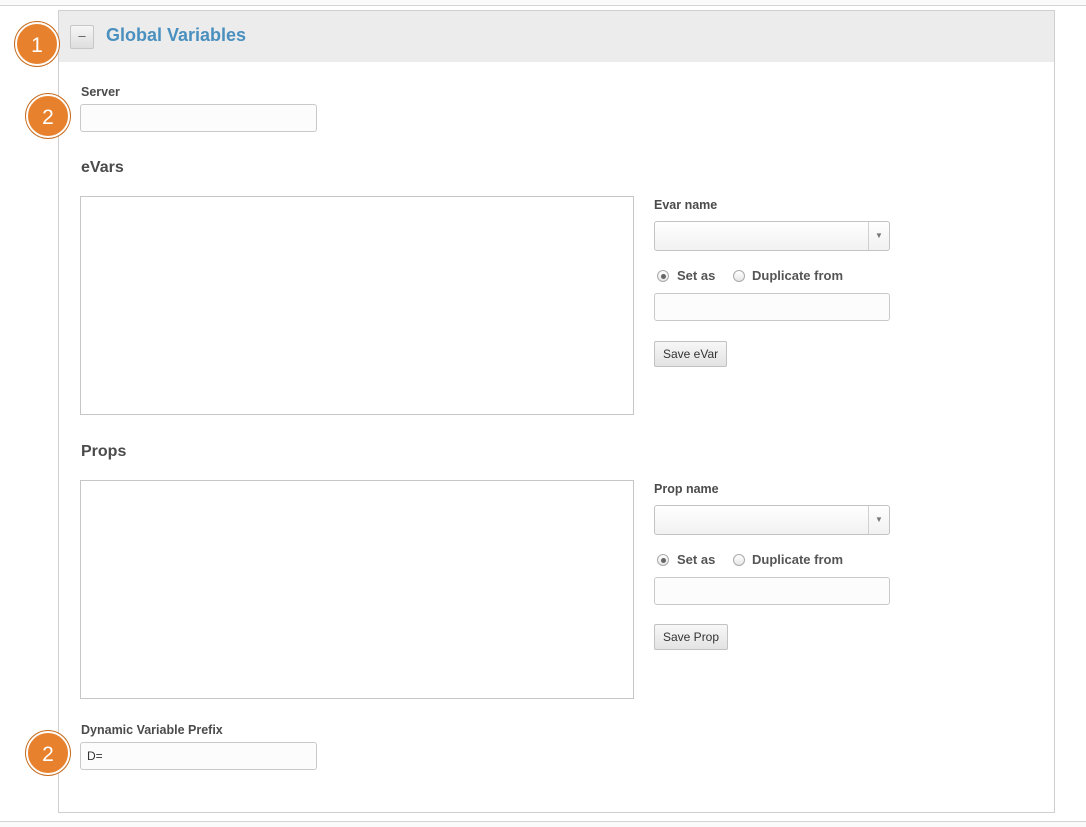  Describe the element at coordinates (176, 35) in the screenshot. I see `panel-title: Global Variables` at that location.